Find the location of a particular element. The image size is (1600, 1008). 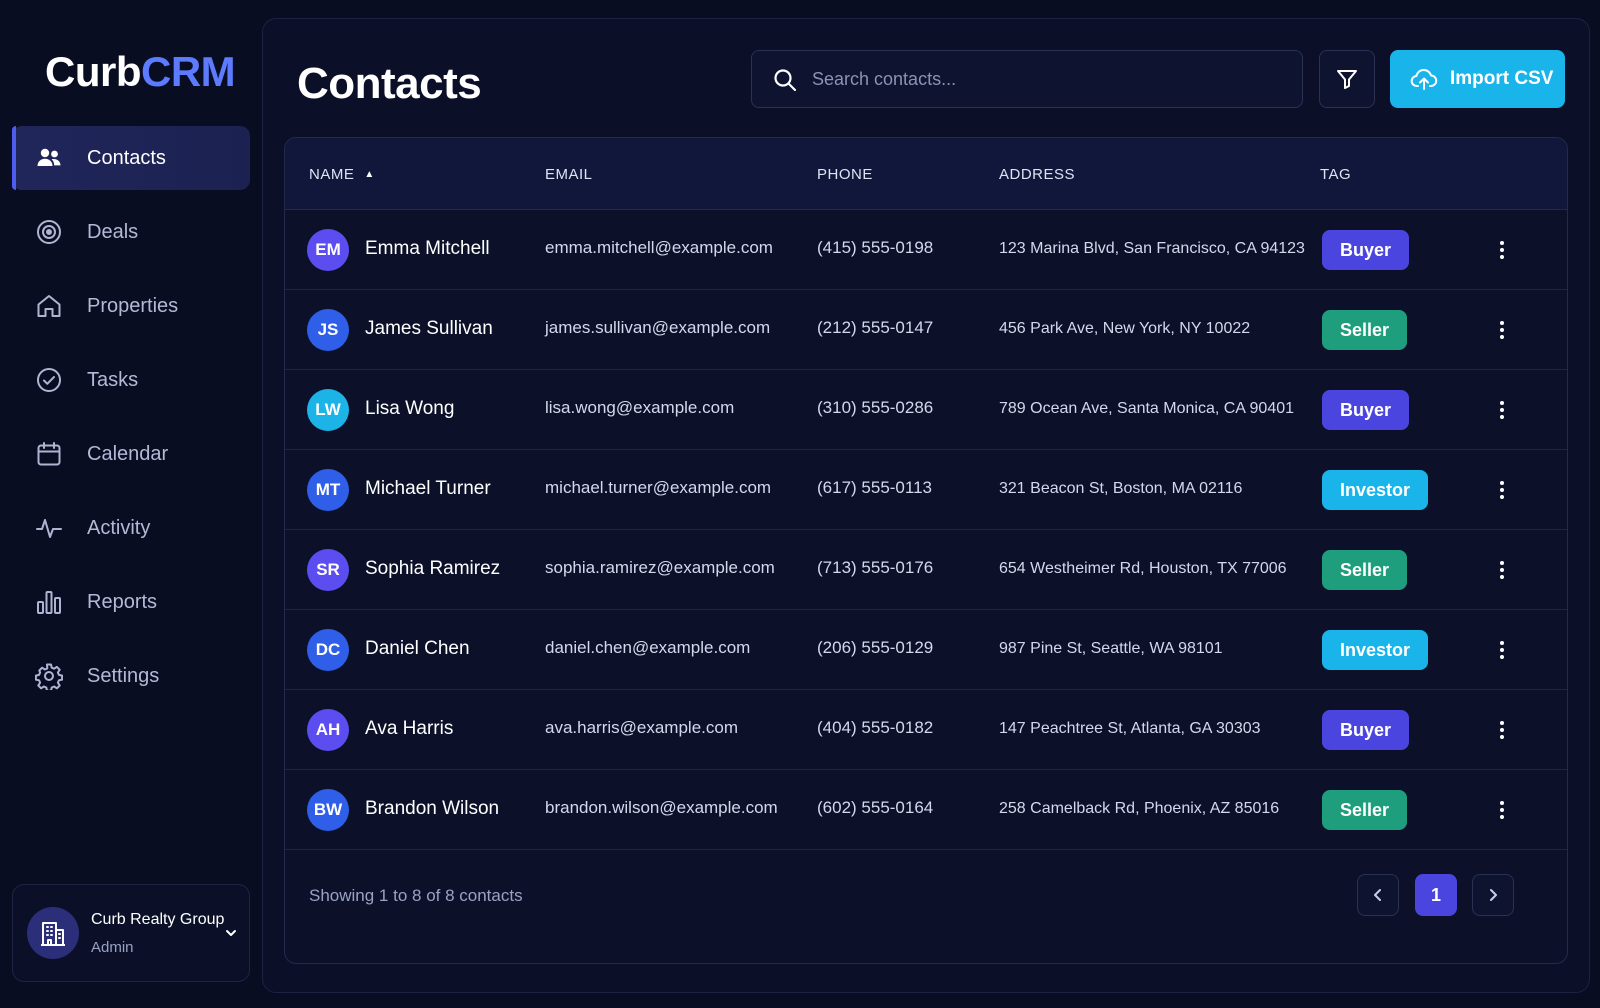

page-title: Contacts is located at coordinates (389, 83).